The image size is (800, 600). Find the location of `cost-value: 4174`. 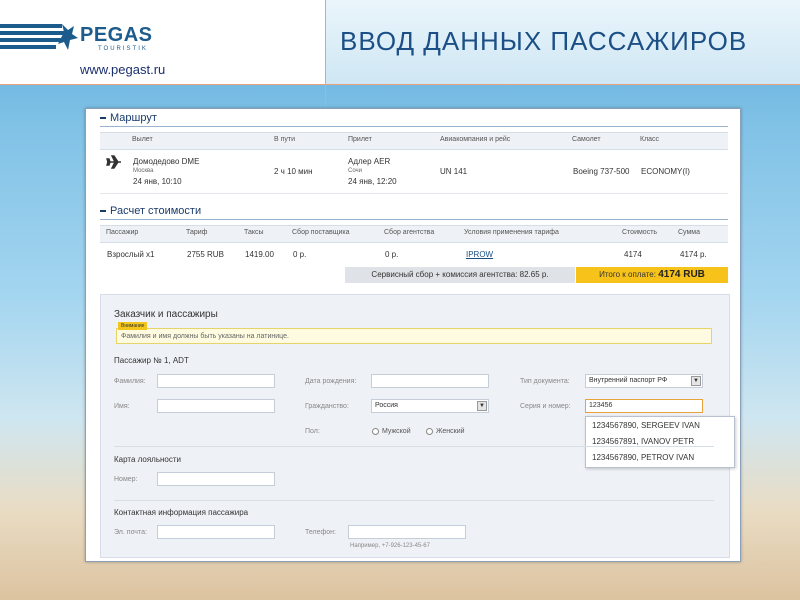

cost-value: 4174 is located at coordinates (633, 254).